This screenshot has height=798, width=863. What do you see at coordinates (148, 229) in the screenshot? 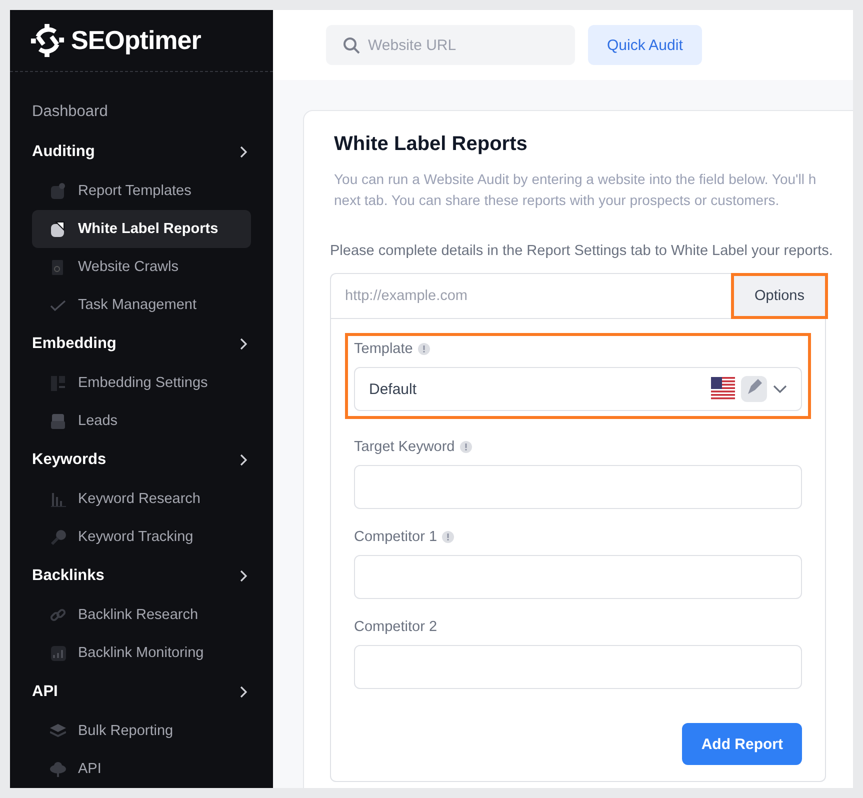
I see `sidebar-label: White Label Reports` at bounding box center [148, 229].